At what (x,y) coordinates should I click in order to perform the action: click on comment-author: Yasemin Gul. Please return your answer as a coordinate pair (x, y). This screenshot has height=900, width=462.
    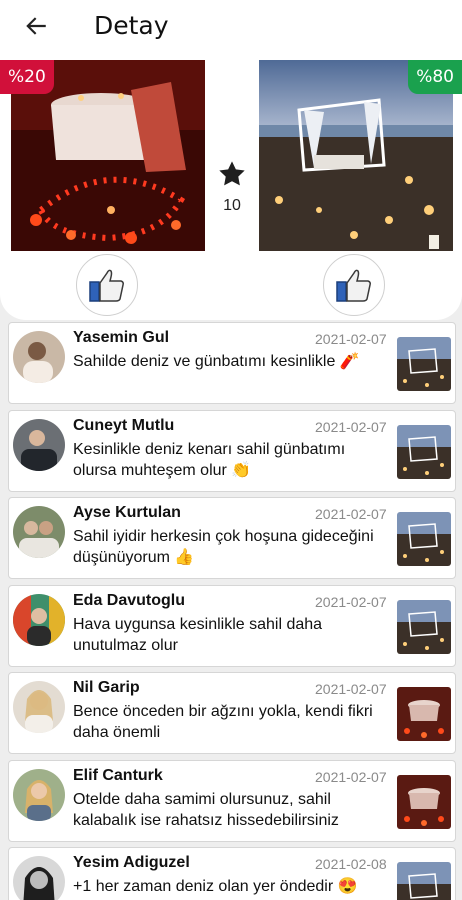
    Looking at the image, I should click on (121, 337).